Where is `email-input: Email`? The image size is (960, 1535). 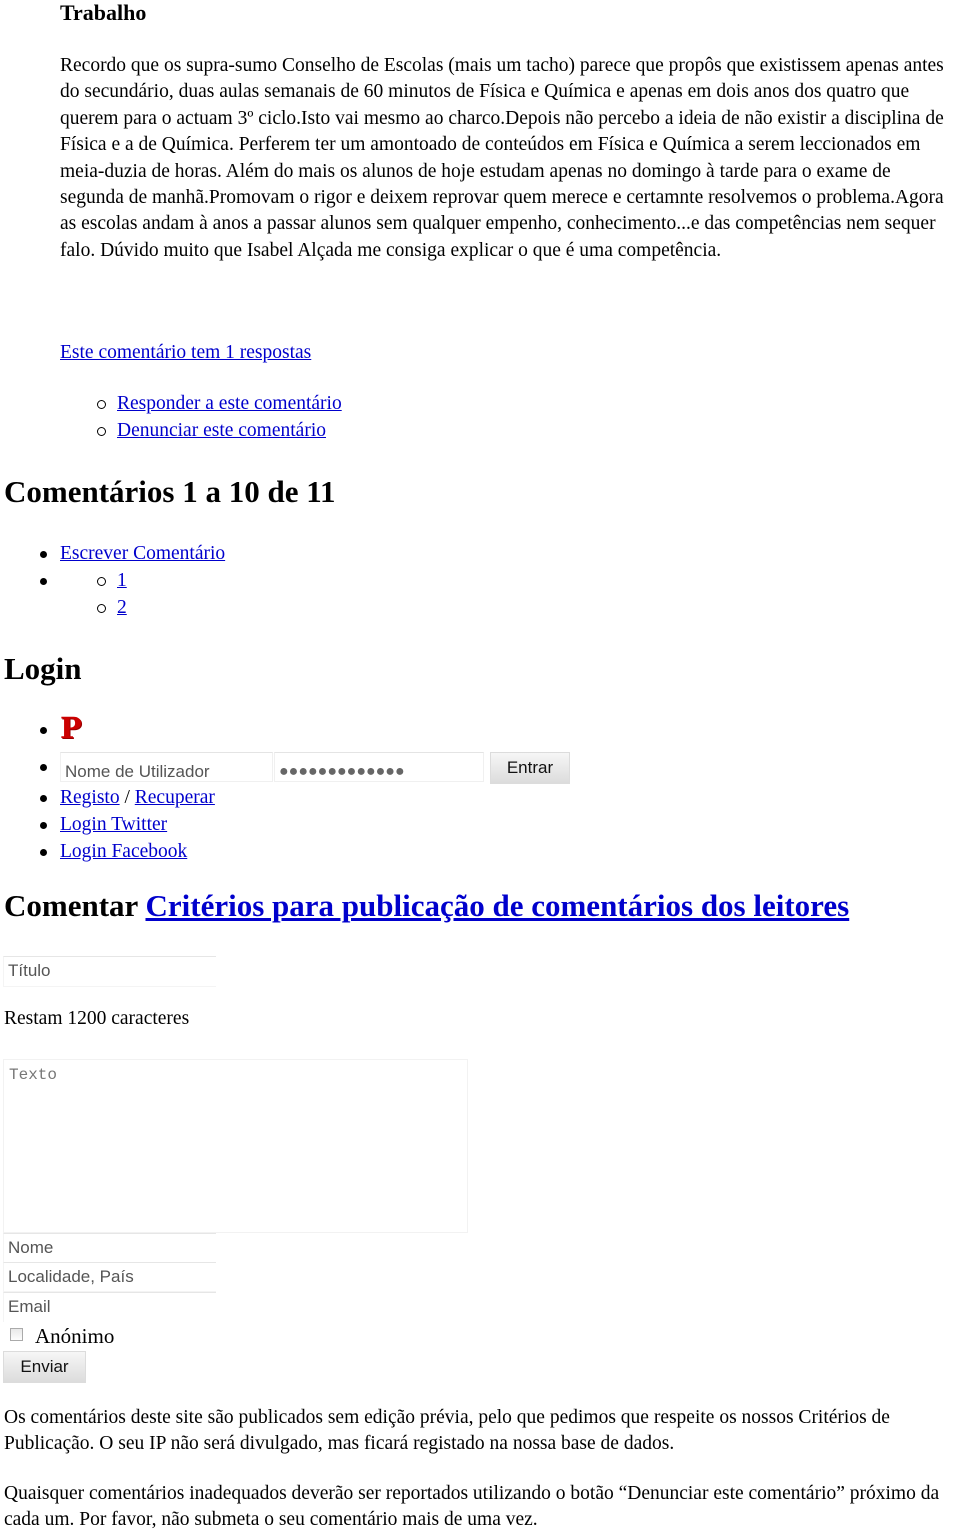
email-input: Email is located at coordinates (109, 1307).